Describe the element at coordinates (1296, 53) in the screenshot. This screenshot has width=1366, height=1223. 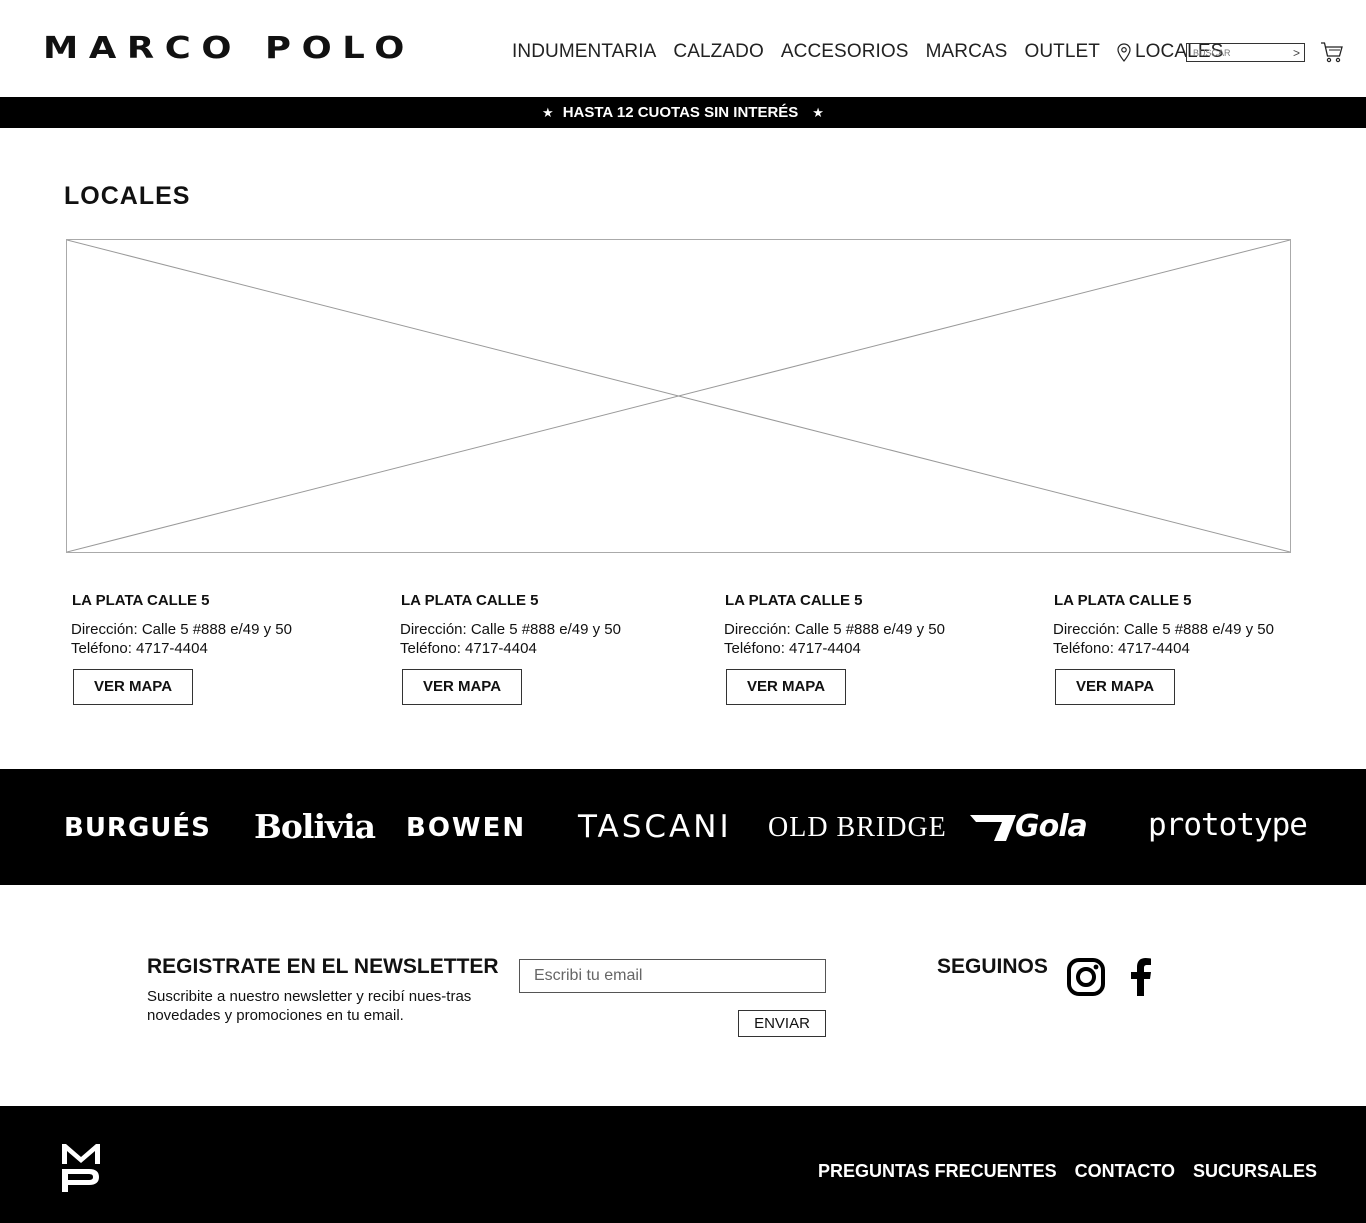
I see `search-submit-icon: >` at that location.